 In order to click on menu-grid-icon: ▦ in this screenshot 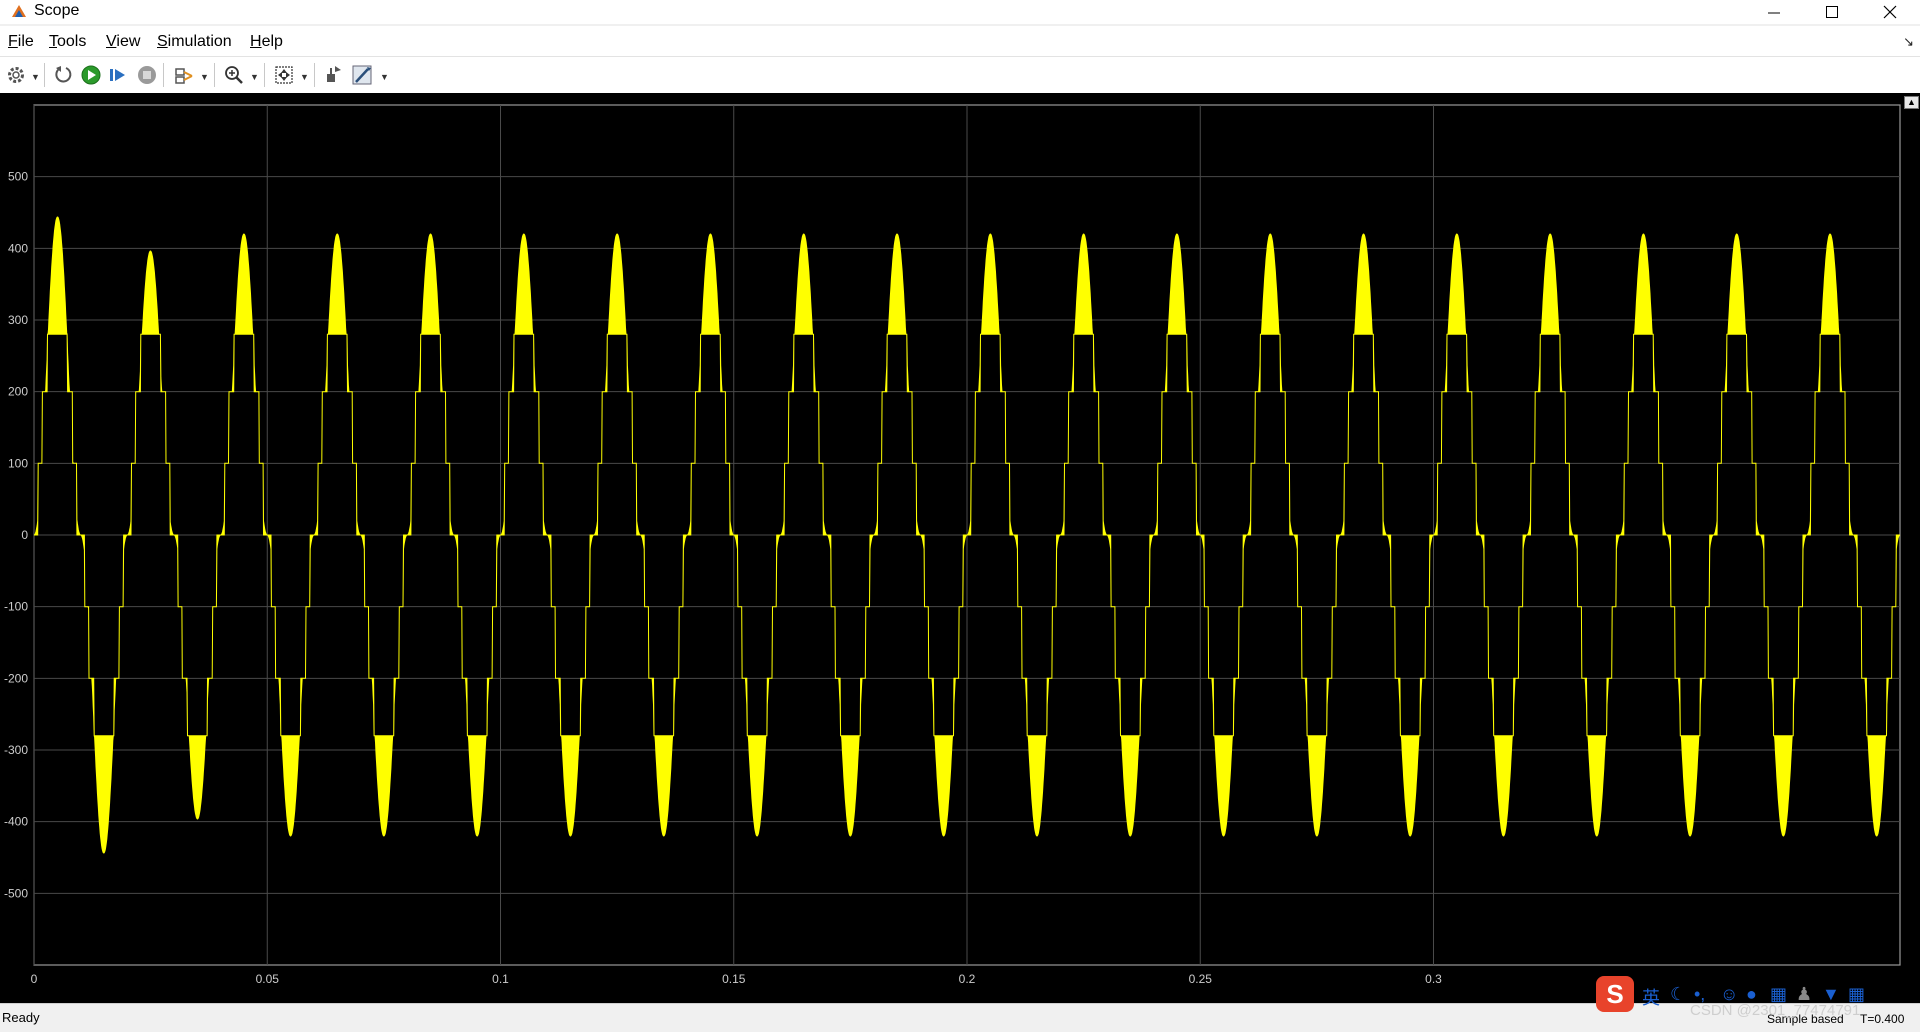, I will do `click(1856, 994)`.